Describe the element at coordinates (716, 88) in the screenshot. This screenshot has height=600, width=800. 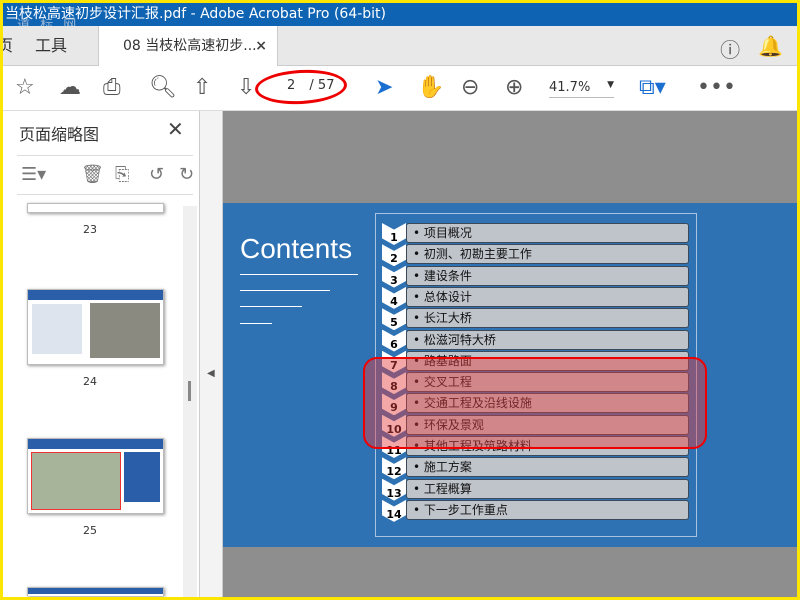
I see `more-tools-icon: •••` at that location.